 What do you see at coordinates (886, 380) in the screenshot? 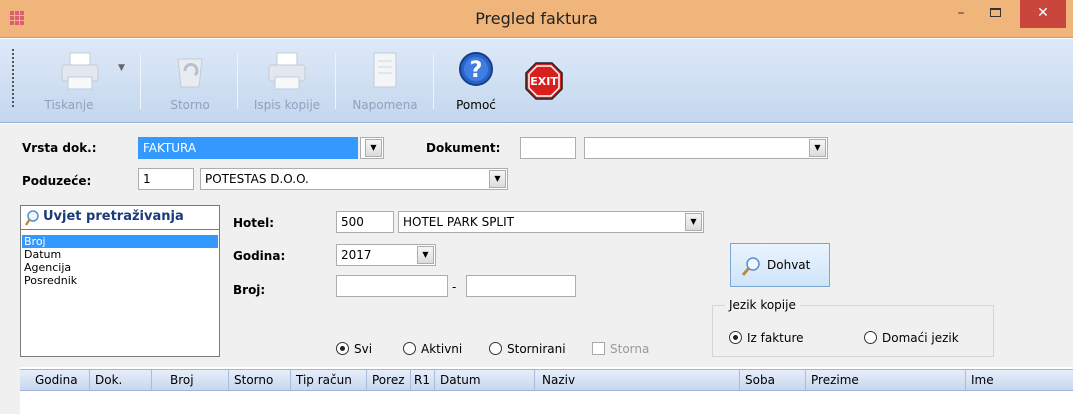
I see `column-header-prezime: Prezime` at bounding box center [886, 380].